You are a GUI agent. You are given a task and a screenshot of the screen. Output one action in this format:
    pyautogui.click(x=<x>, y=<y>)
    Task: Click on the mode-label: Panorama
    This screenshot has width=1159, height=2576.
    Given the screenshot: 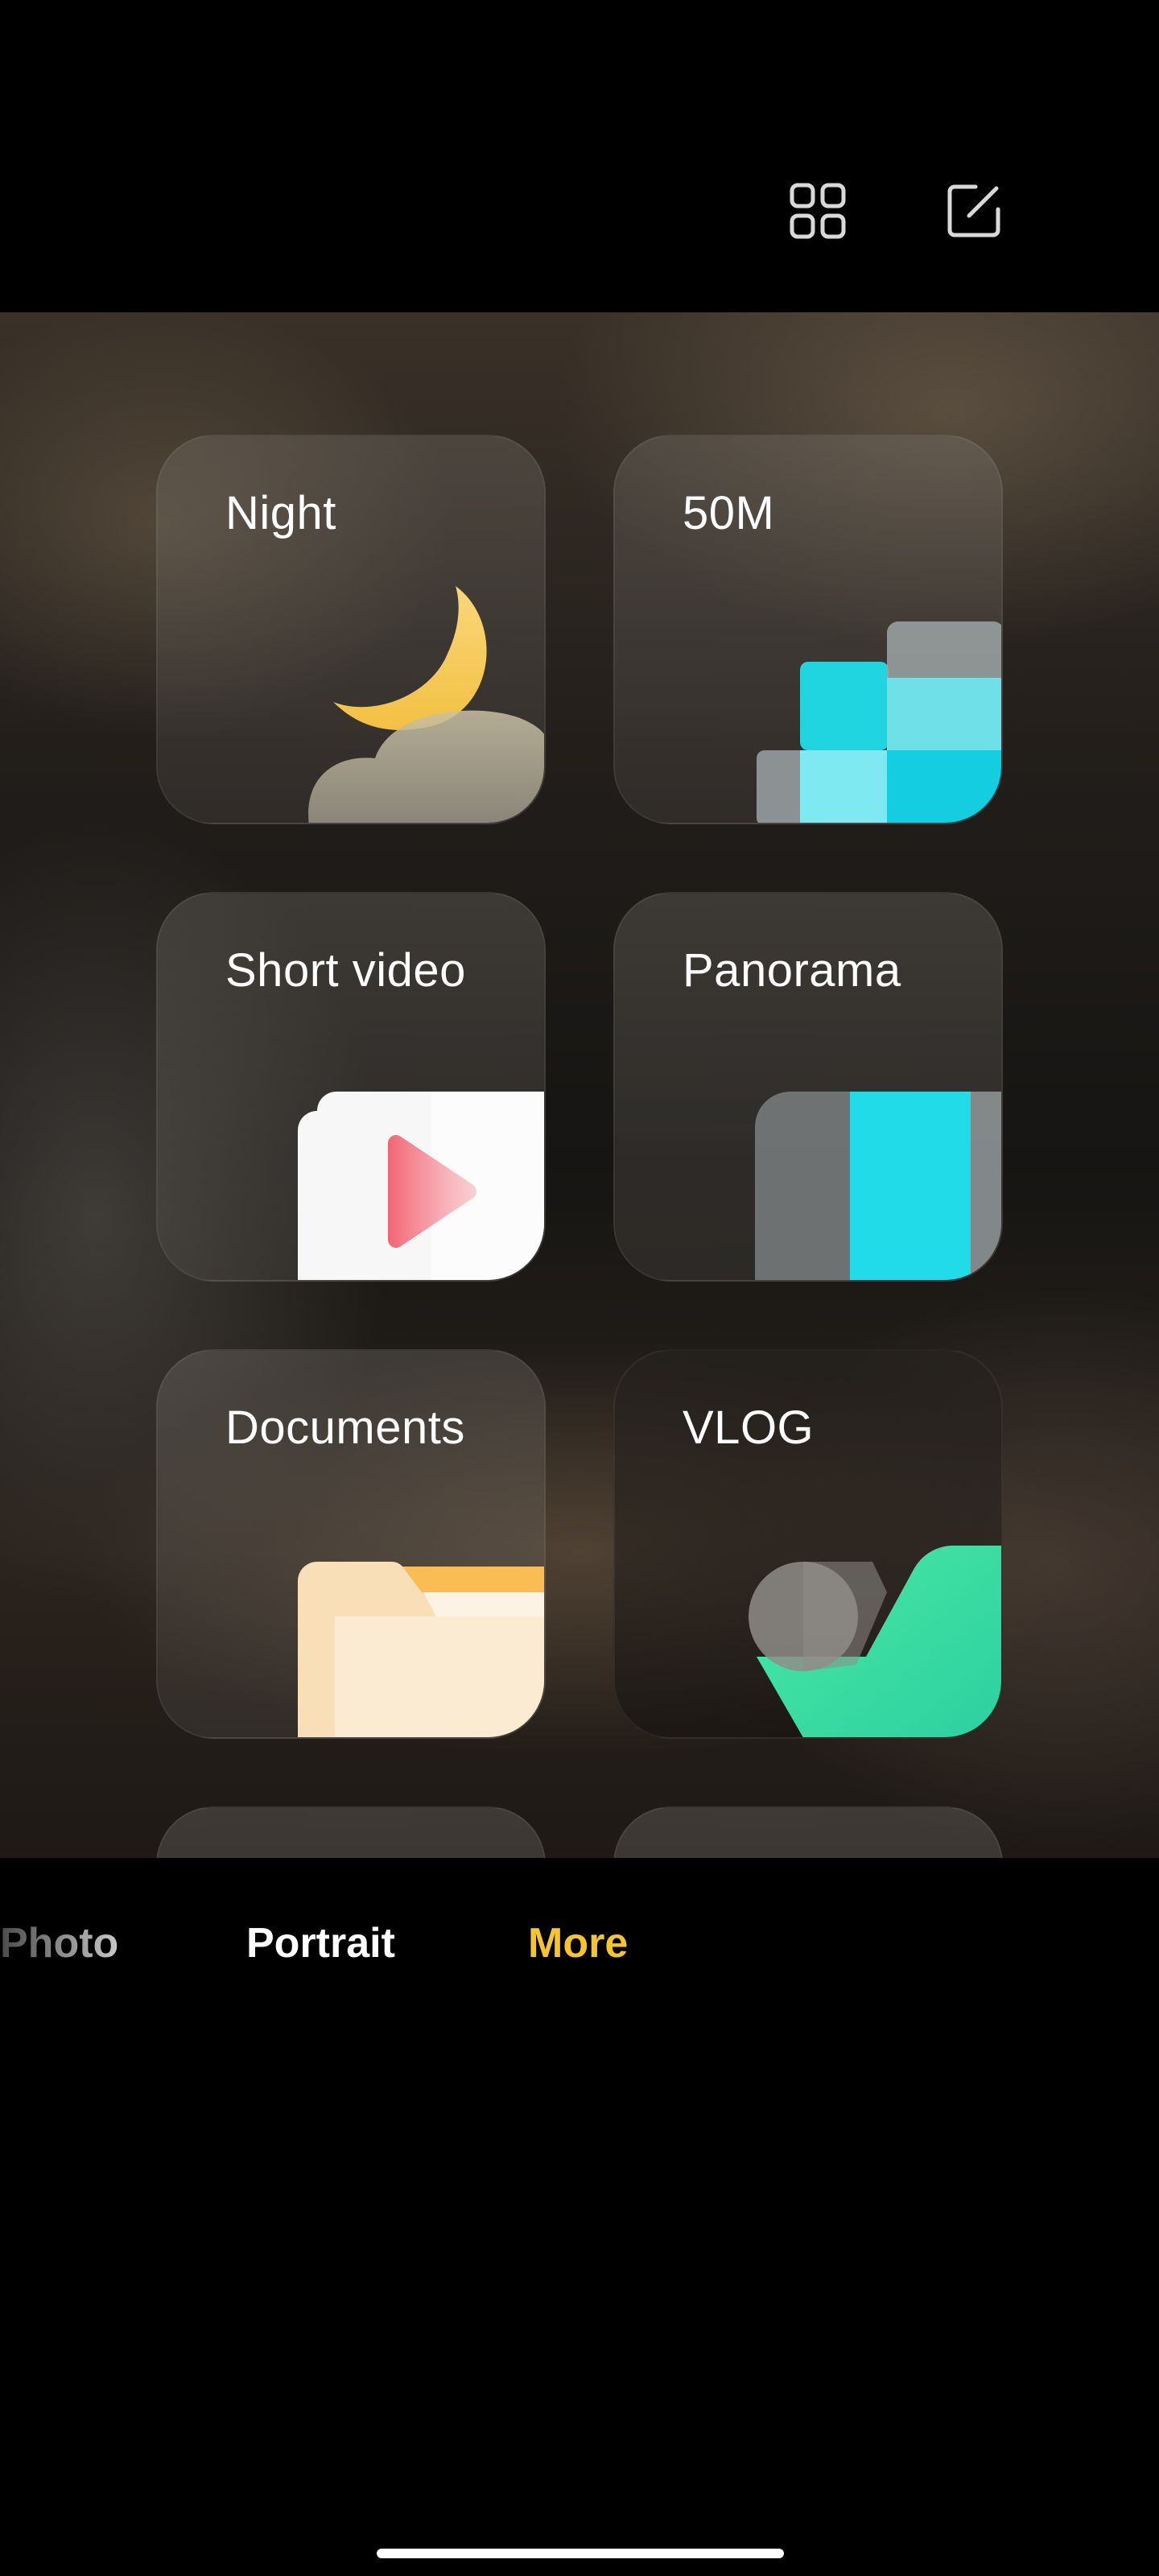 What is the action you would take?
    pyautogui.click(x=792, y=970)
    